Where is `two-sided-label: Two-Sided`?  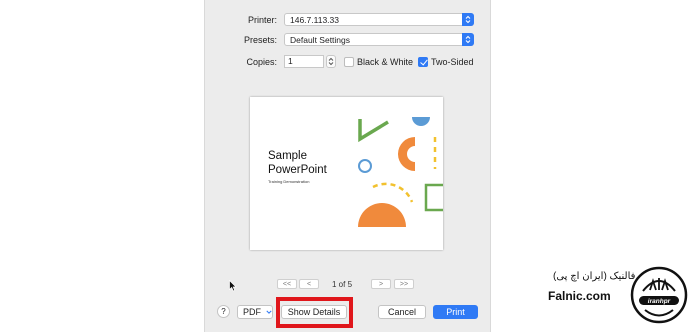 two-sided-label: Two-Sided is located at coordinates (452, 61).